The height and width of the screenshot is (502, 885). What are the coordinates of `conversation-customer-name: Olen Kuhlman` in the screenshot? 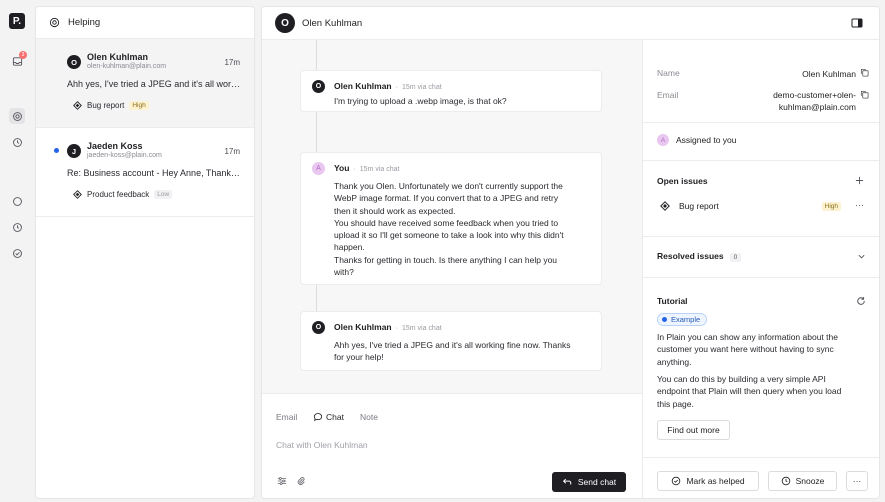 It's located at (332, 23).